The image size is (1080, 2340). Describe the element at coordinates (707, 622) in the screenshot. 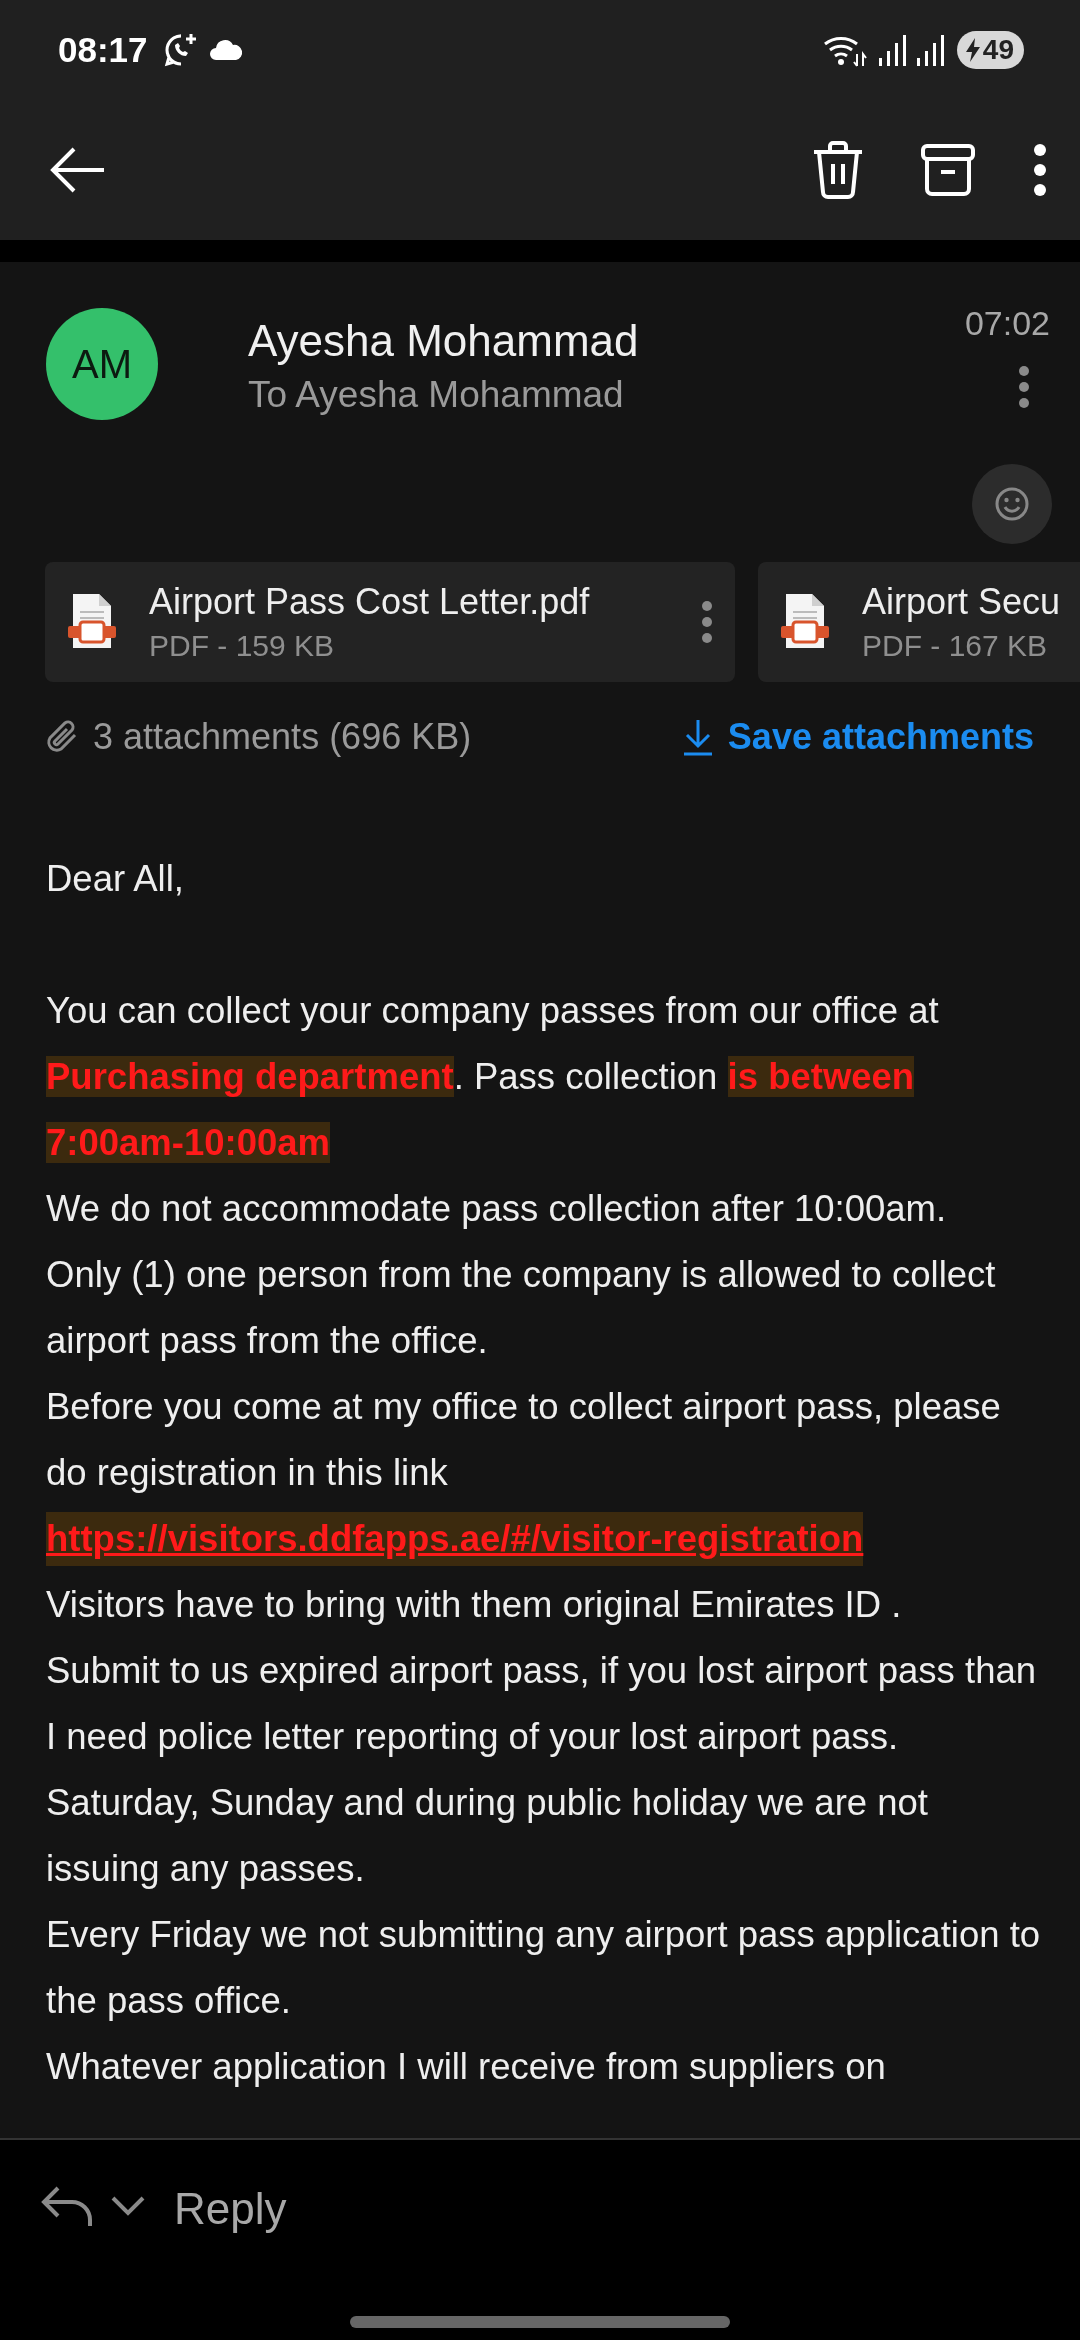

I see `attachment-more-button` at that location.